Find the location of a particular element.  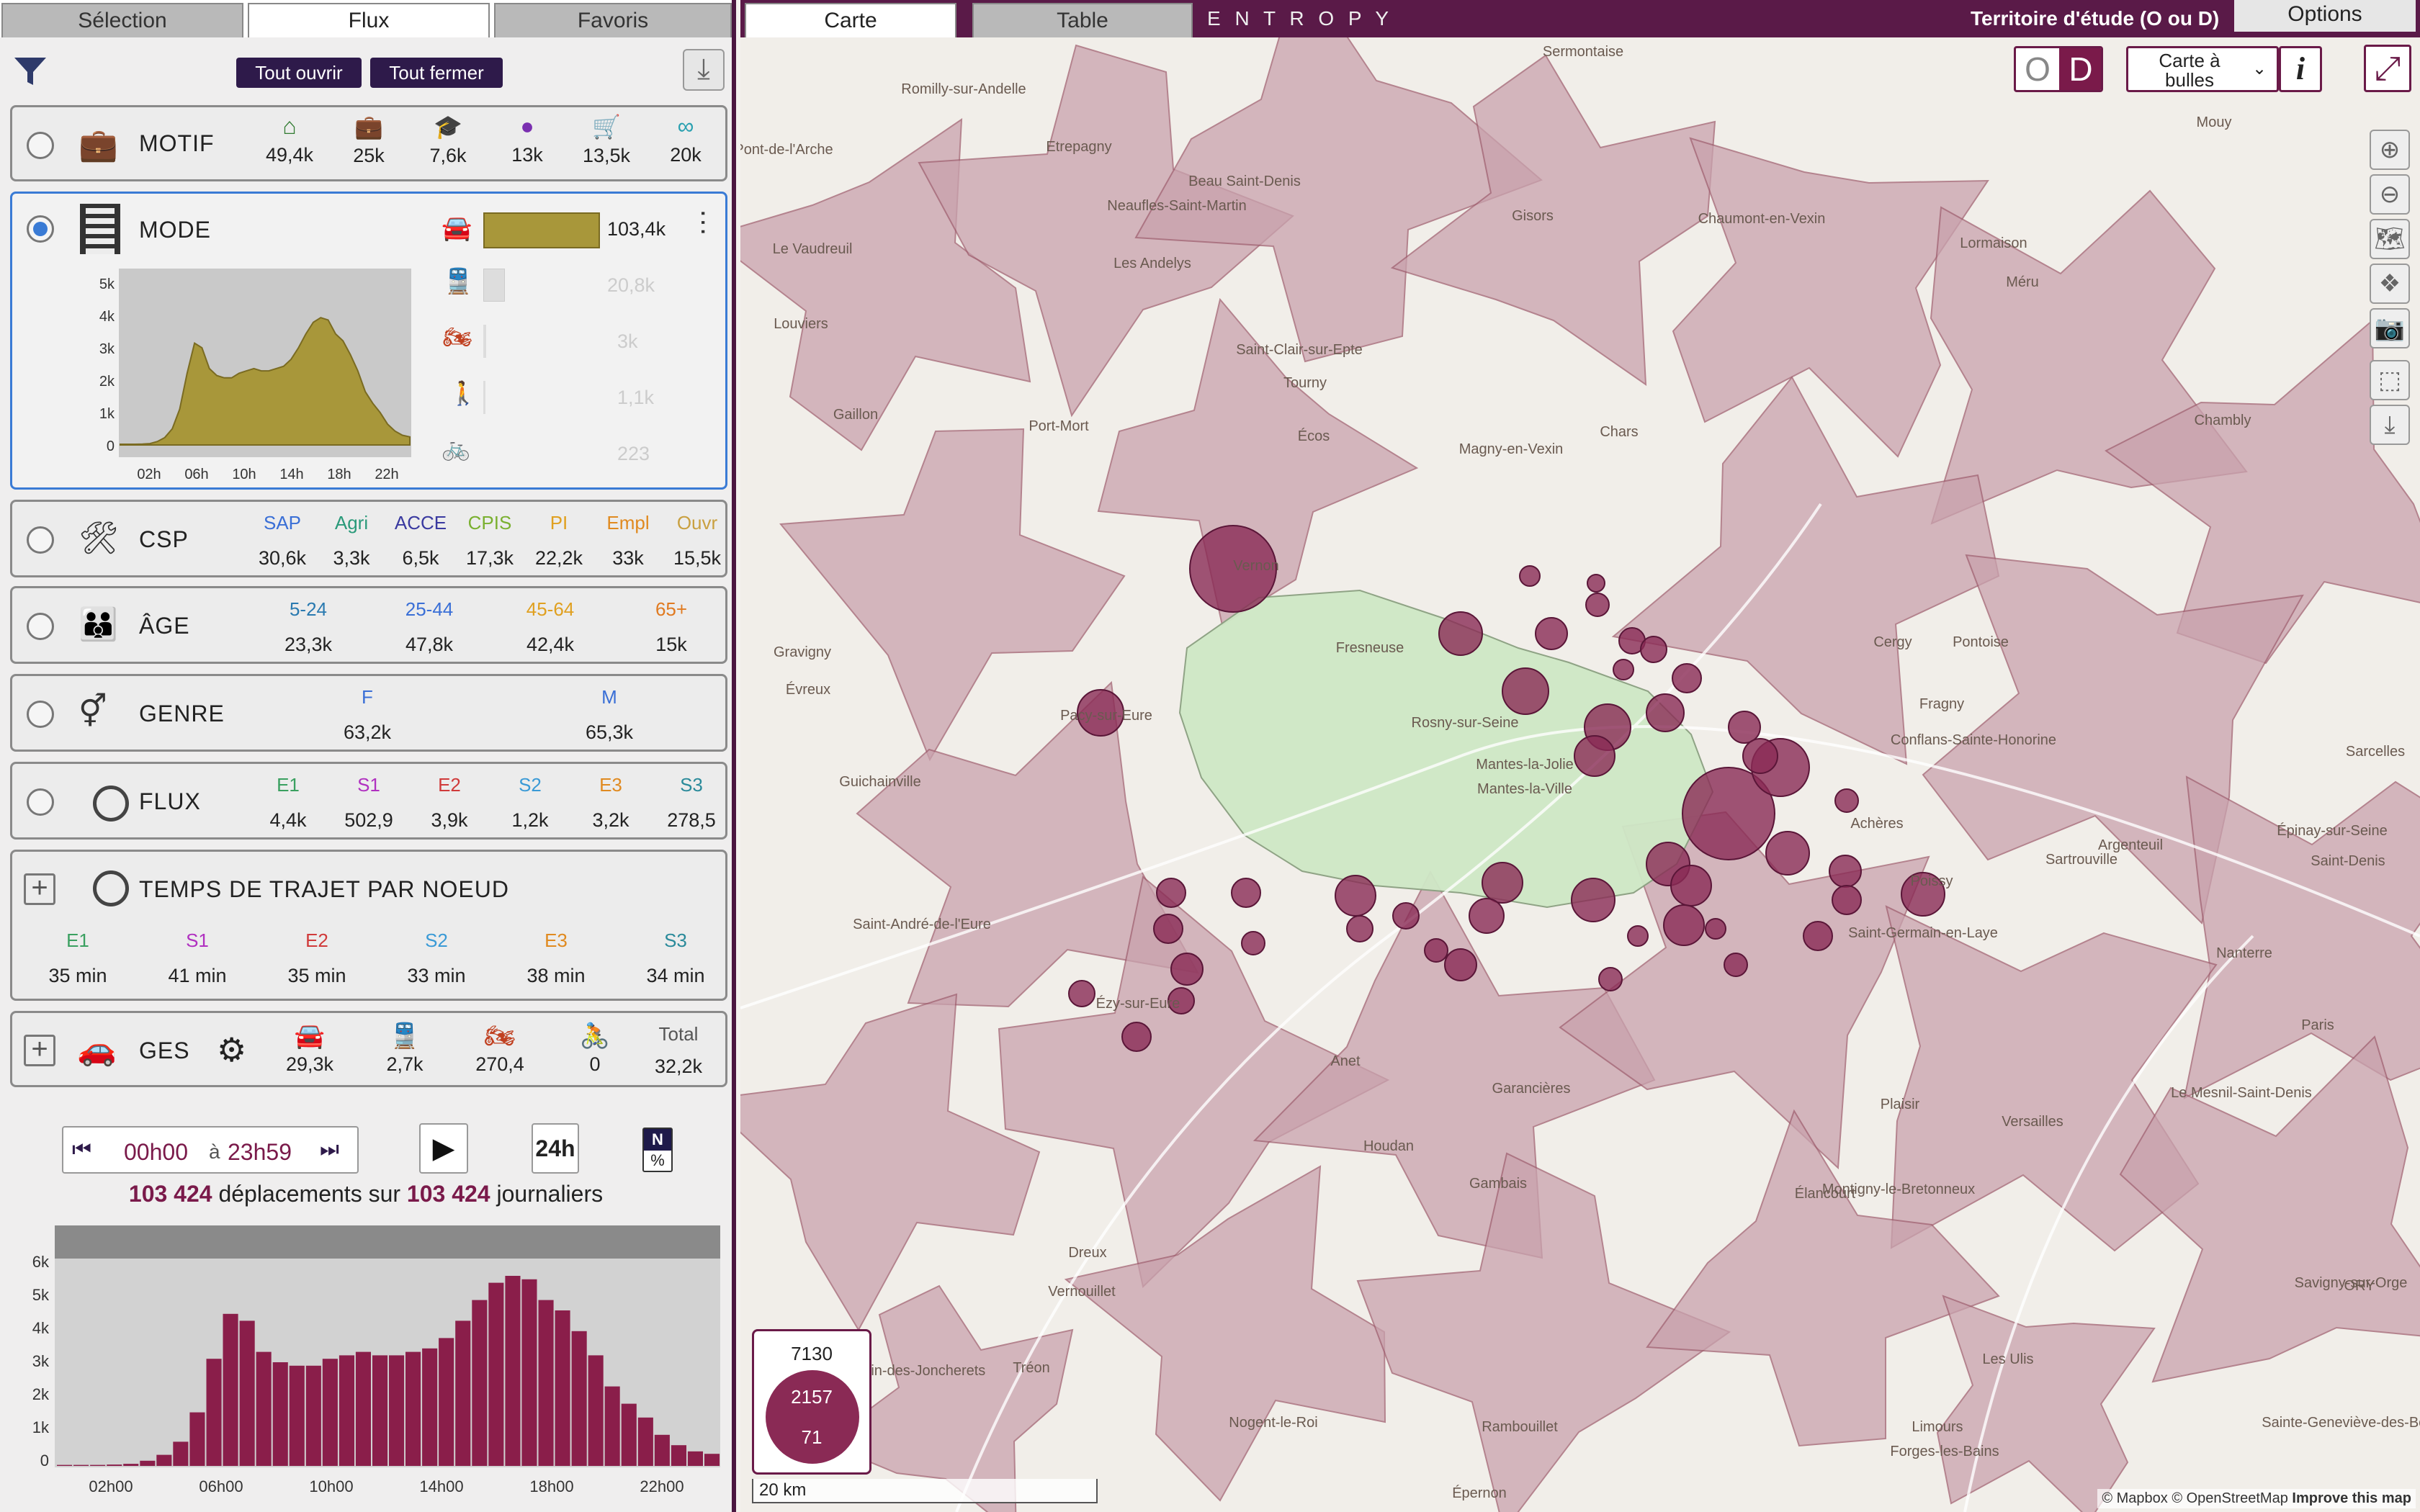

tab-flux: Flux is located at coordinates (369, 20).